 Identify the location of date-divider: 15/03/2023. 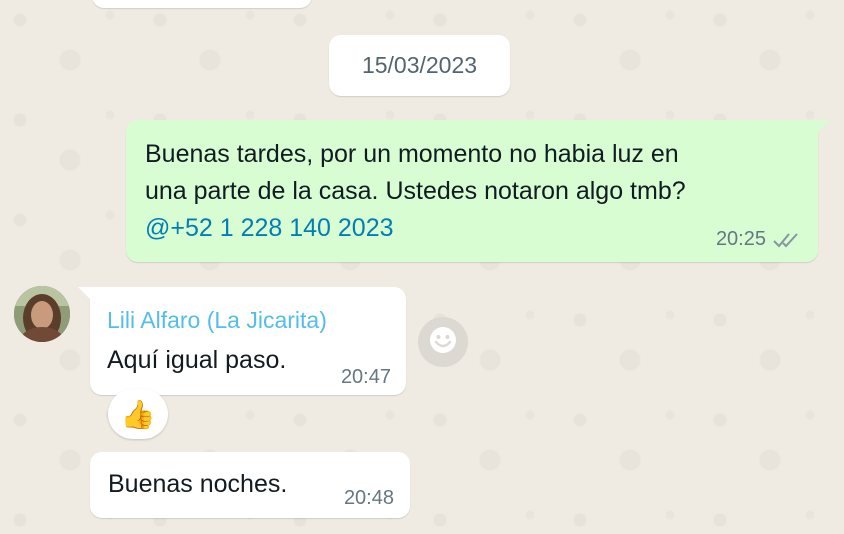
(419, 65).